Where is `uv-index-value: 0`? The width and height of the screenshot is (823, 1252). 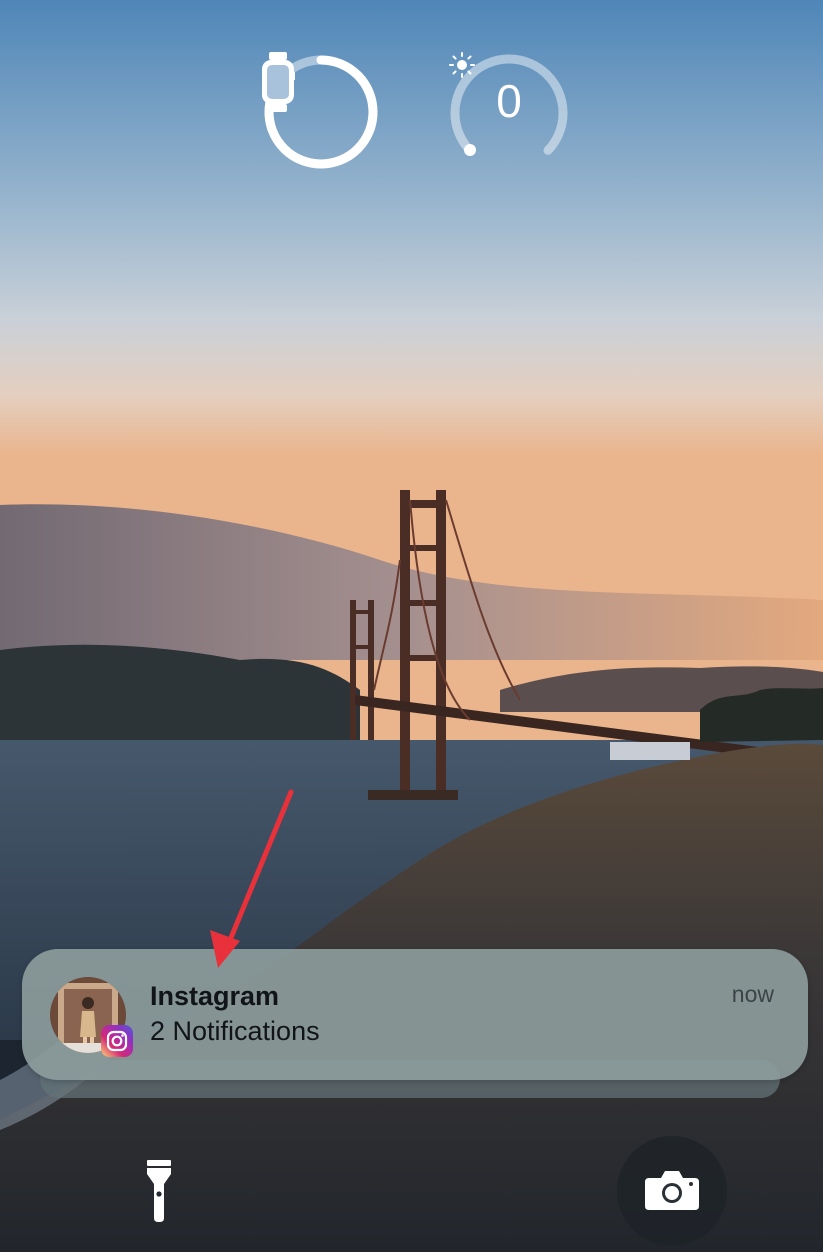
uv-index-value: 0 is located at coordinates (509, 101).